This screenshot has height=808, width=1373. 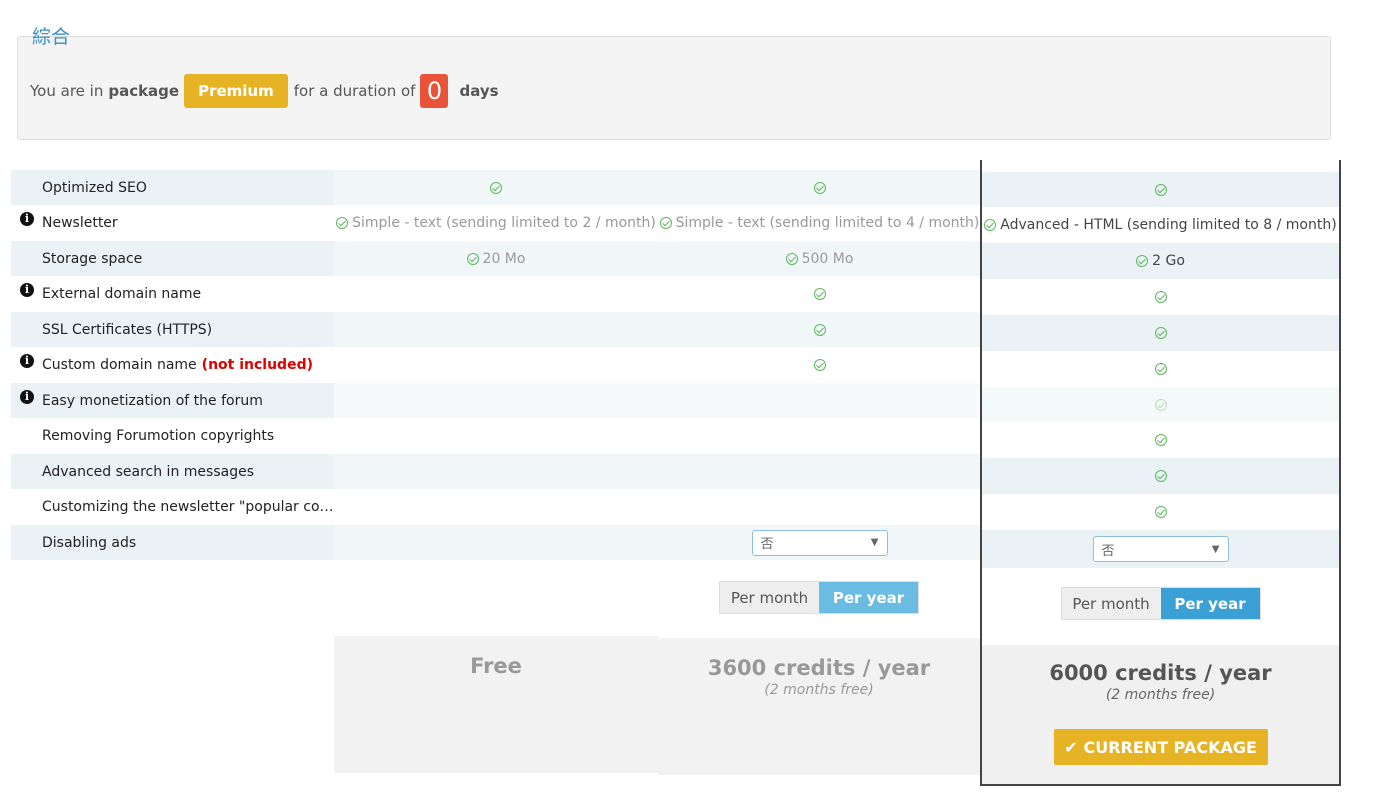 I want to click on mid-price-block: 3600 credits / year (2 months free), so click(x=819, y=706).